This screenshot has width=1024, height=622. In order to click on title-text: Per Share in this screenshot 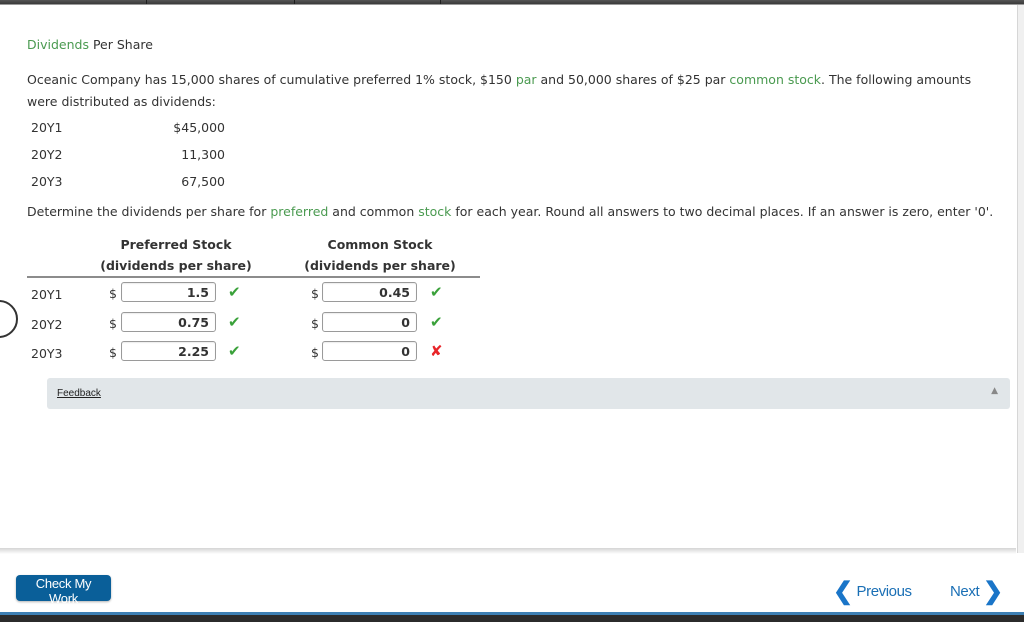, I will do `click(120, 44)`.